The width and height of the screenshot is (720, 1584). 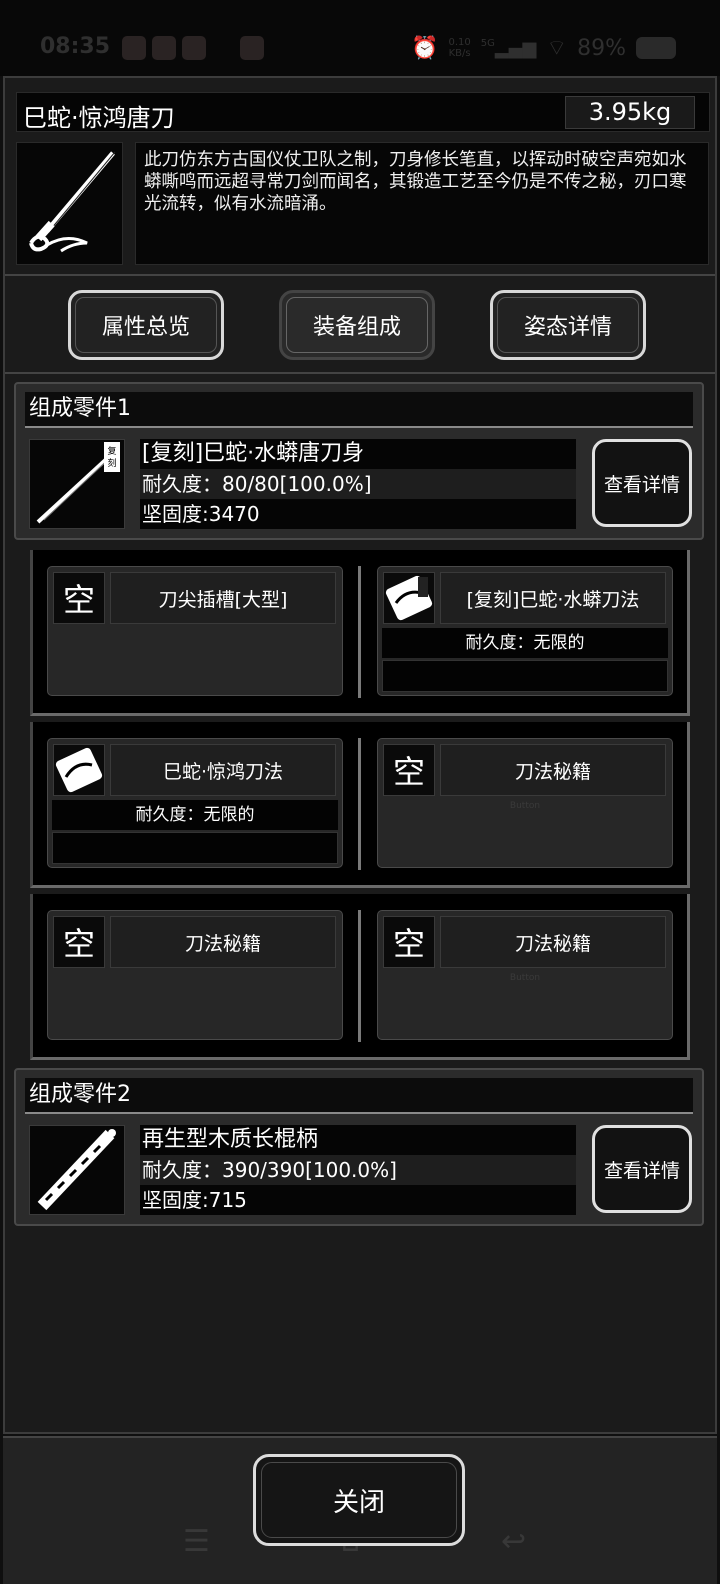 What do you see at coordinates (425, 48) in the screenshot?
I see `alarm-icon: ⏰` at bounding box center [425, 48].